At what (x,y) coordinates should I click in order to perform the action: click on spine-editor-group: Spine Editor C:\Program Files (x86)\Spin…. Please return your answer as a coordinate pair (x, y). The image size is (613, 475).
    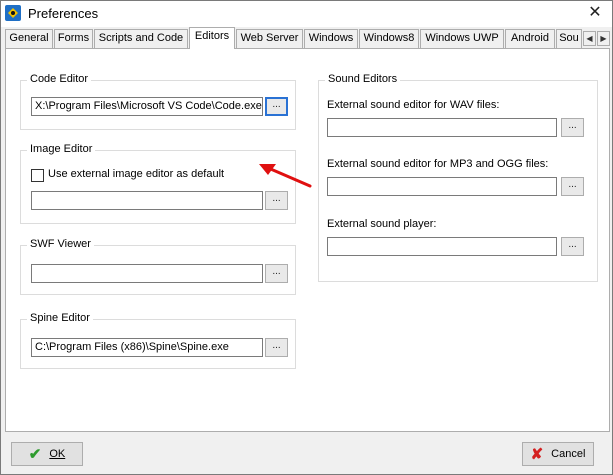
    Looking at the image, I should click on (158, 340).